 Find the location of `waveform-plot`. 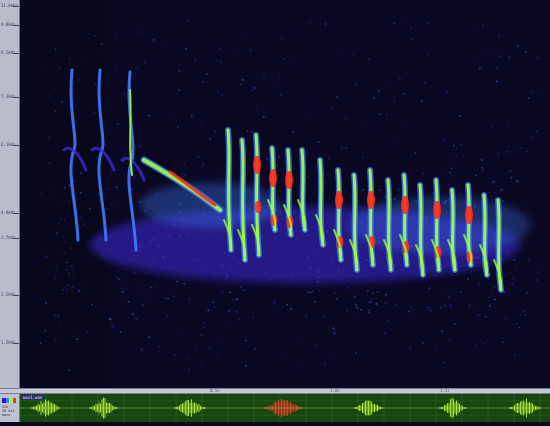

waveform-plot is located at coordinates (284, 408).